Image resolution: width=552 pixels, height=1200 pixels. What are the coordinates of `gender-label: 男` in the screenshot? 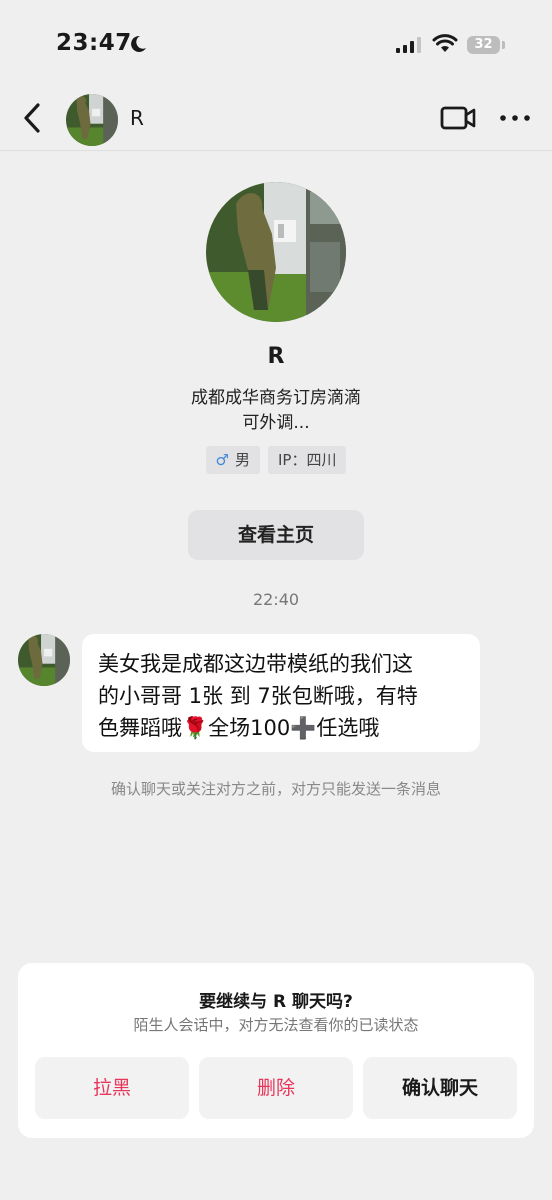 It's located at (242, 460).